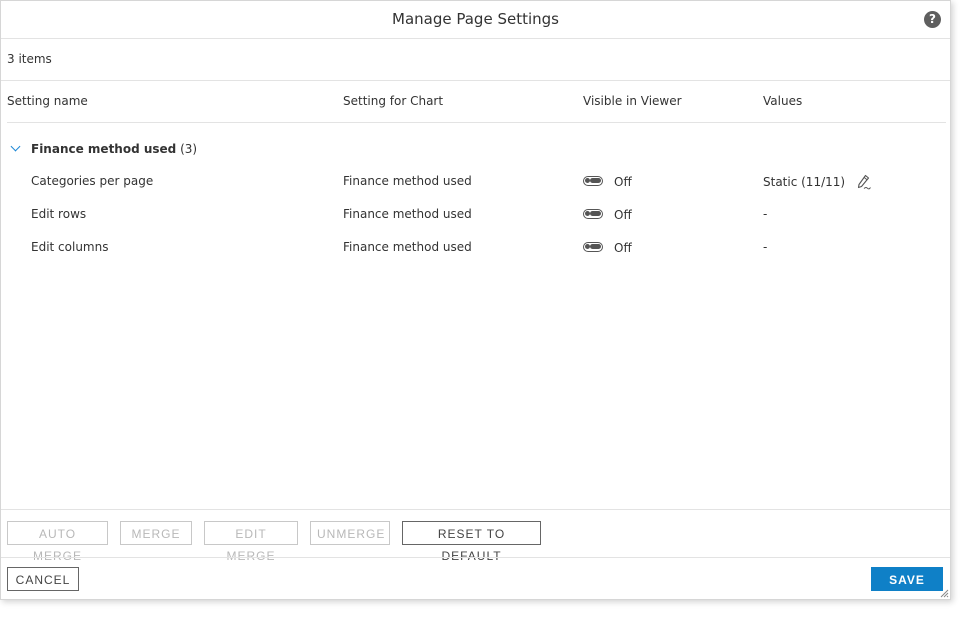 The width and height of the screenshot is (968, 617). Describe the element at coordinates (944, 593) in the screenshot. I see `resize-grip-icon` at that location.